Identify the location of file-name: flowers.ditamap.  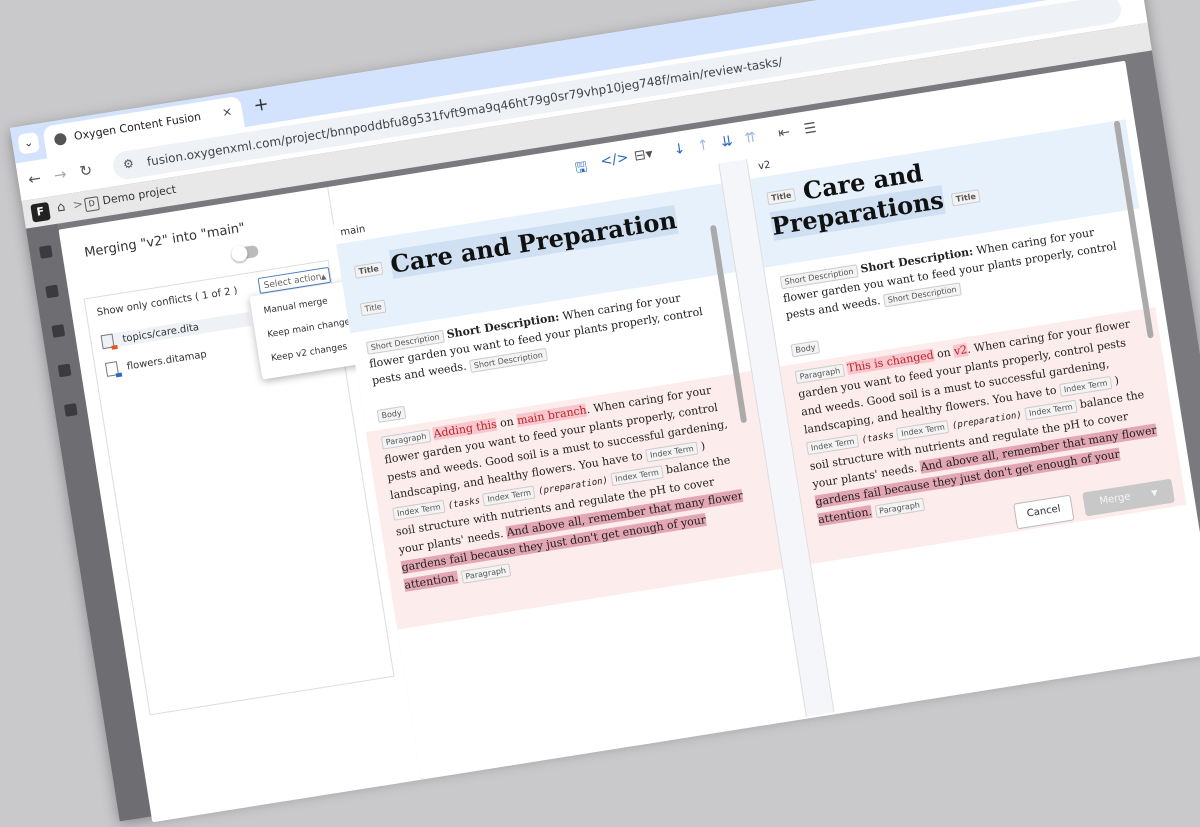
(167, 361).